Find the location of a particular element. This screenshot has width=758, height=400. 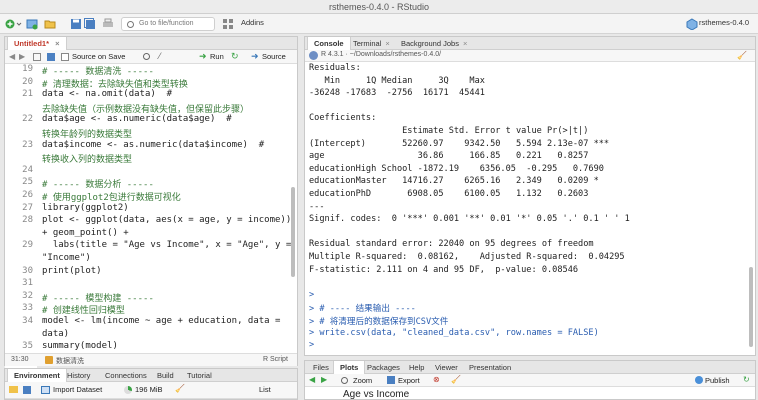

source-on-save-checkbox is located at coordinates (65, 57).